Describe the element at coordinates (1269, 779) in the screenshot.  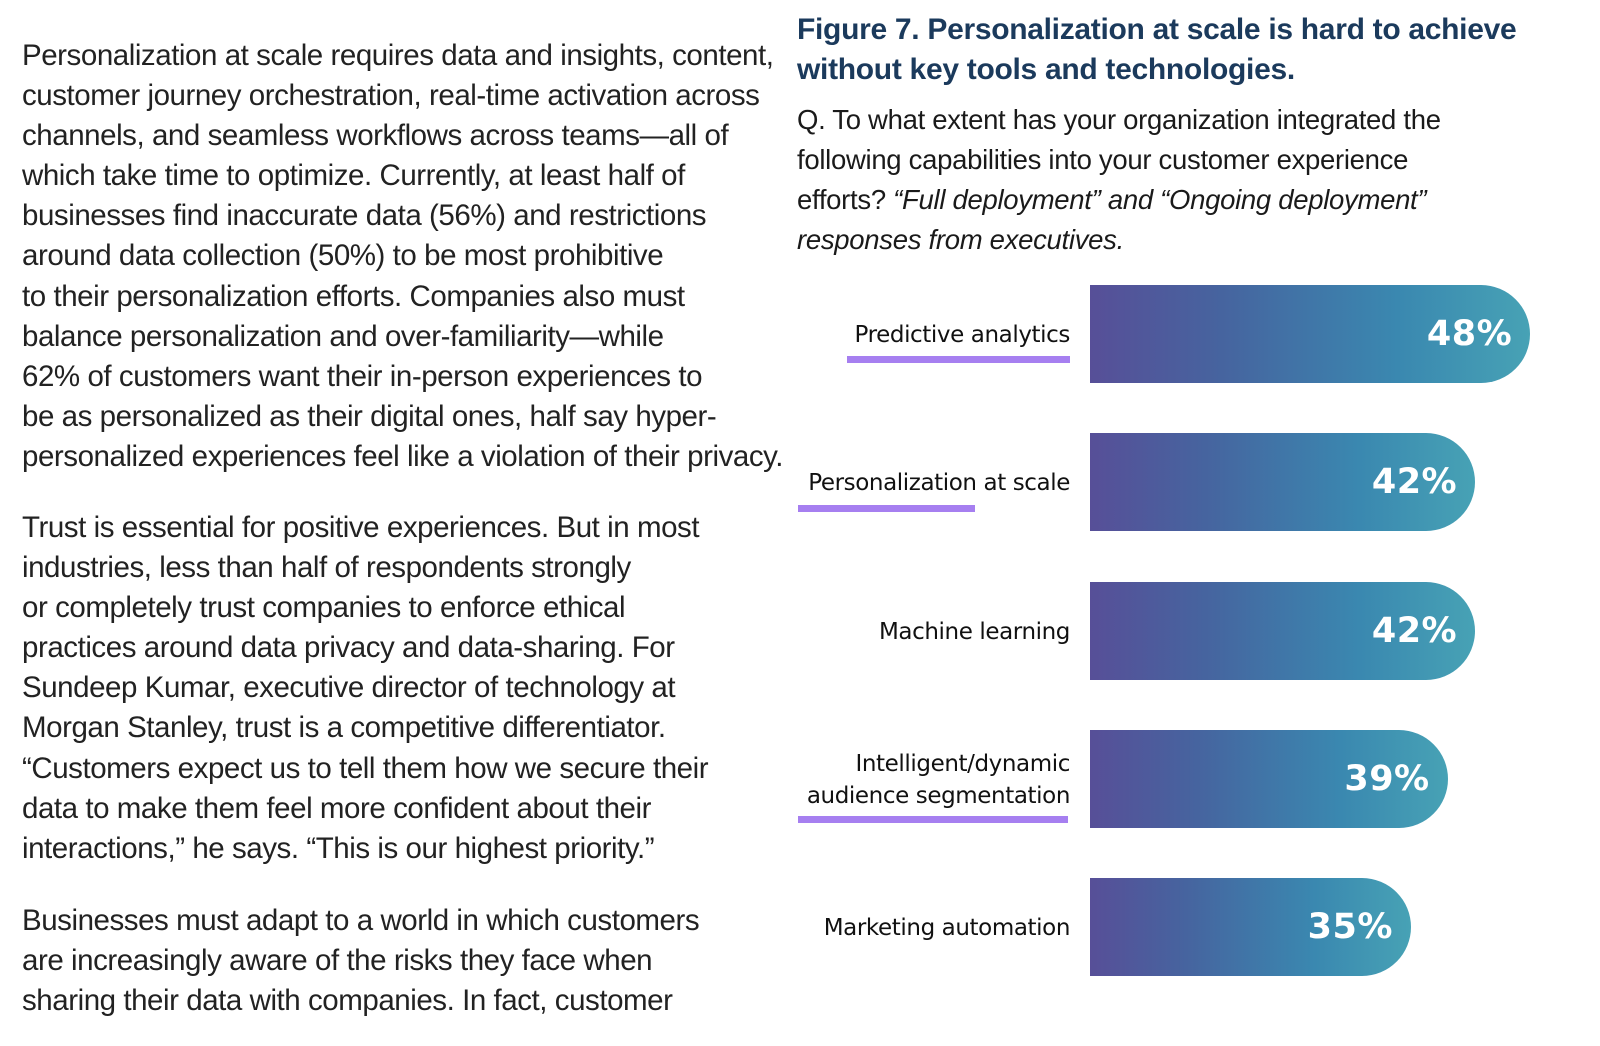
I see `bar: 39%` at that location.